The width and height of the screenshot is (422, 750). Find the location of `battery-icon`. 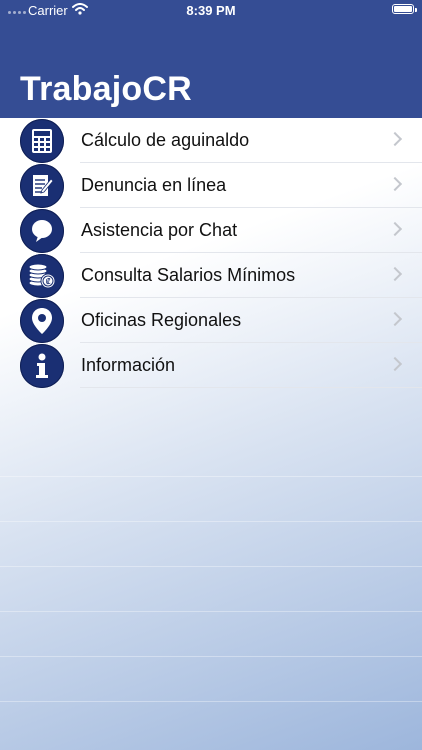

battery-icon is located at coordinates (404, 9).